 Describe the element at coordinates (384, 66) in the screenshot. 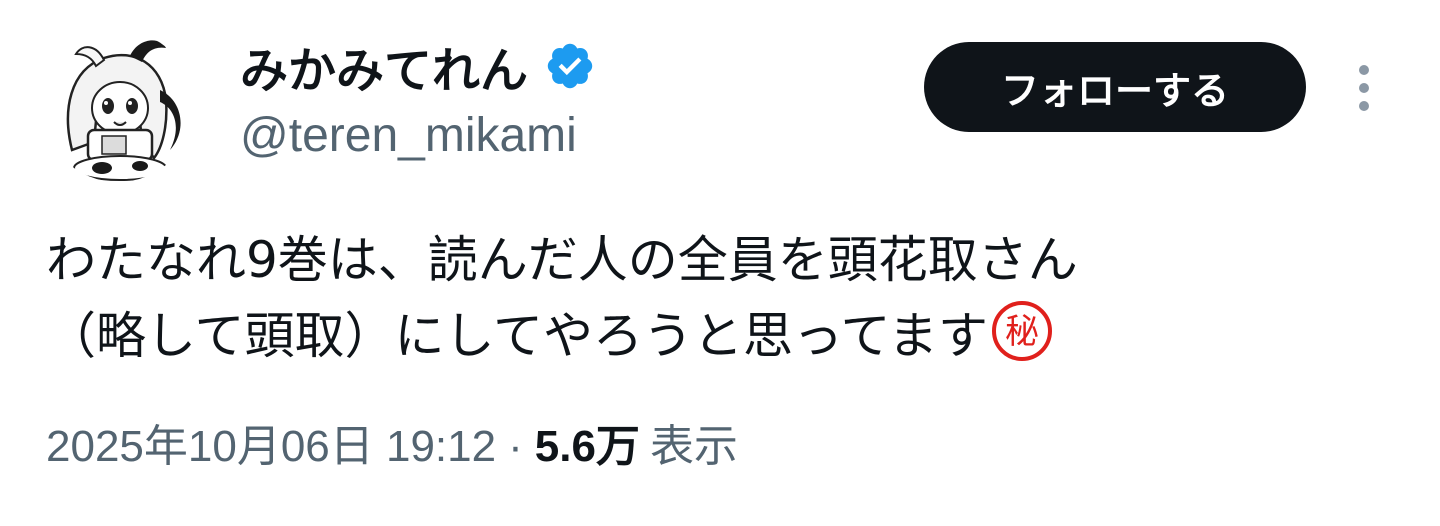

I see `display-name: みかみてれん` at that location.